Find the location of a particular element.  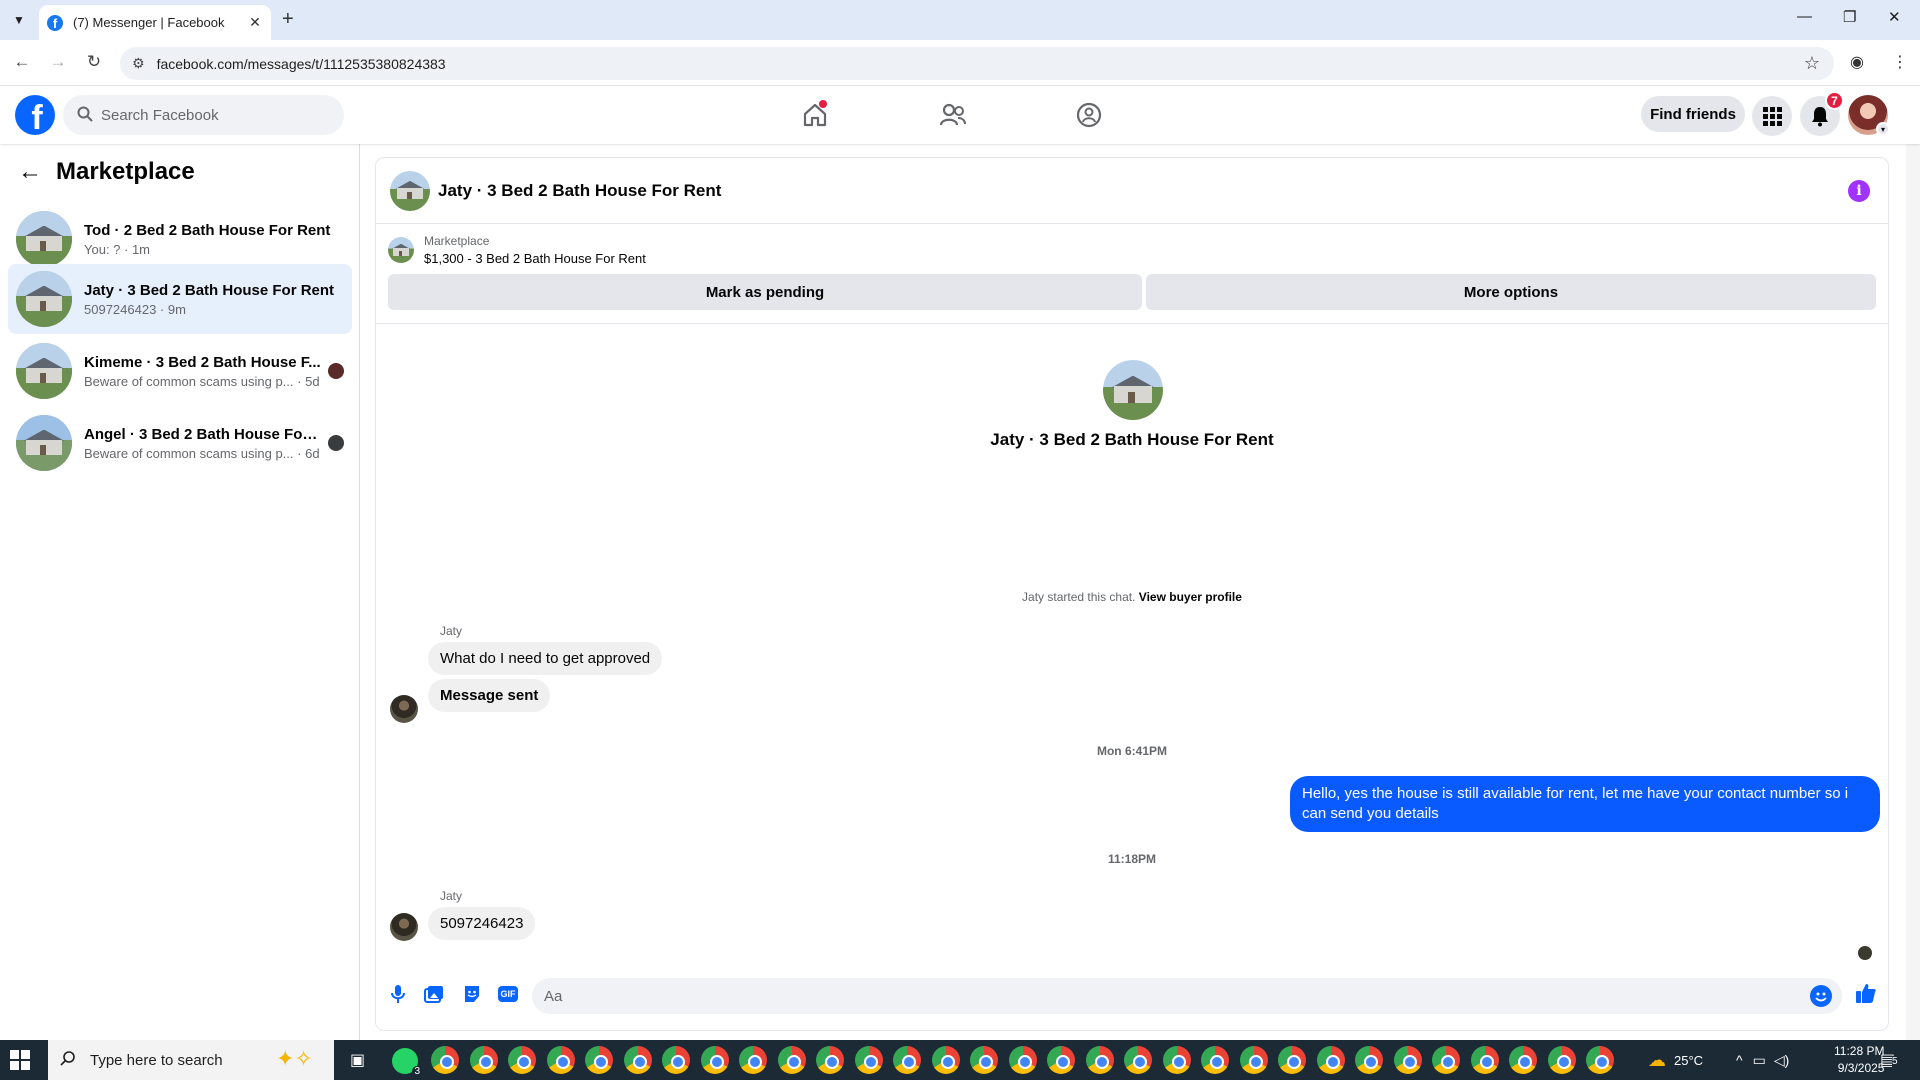

mark-as-pending-button: Mark as pending is located at coordinates (765, 292).